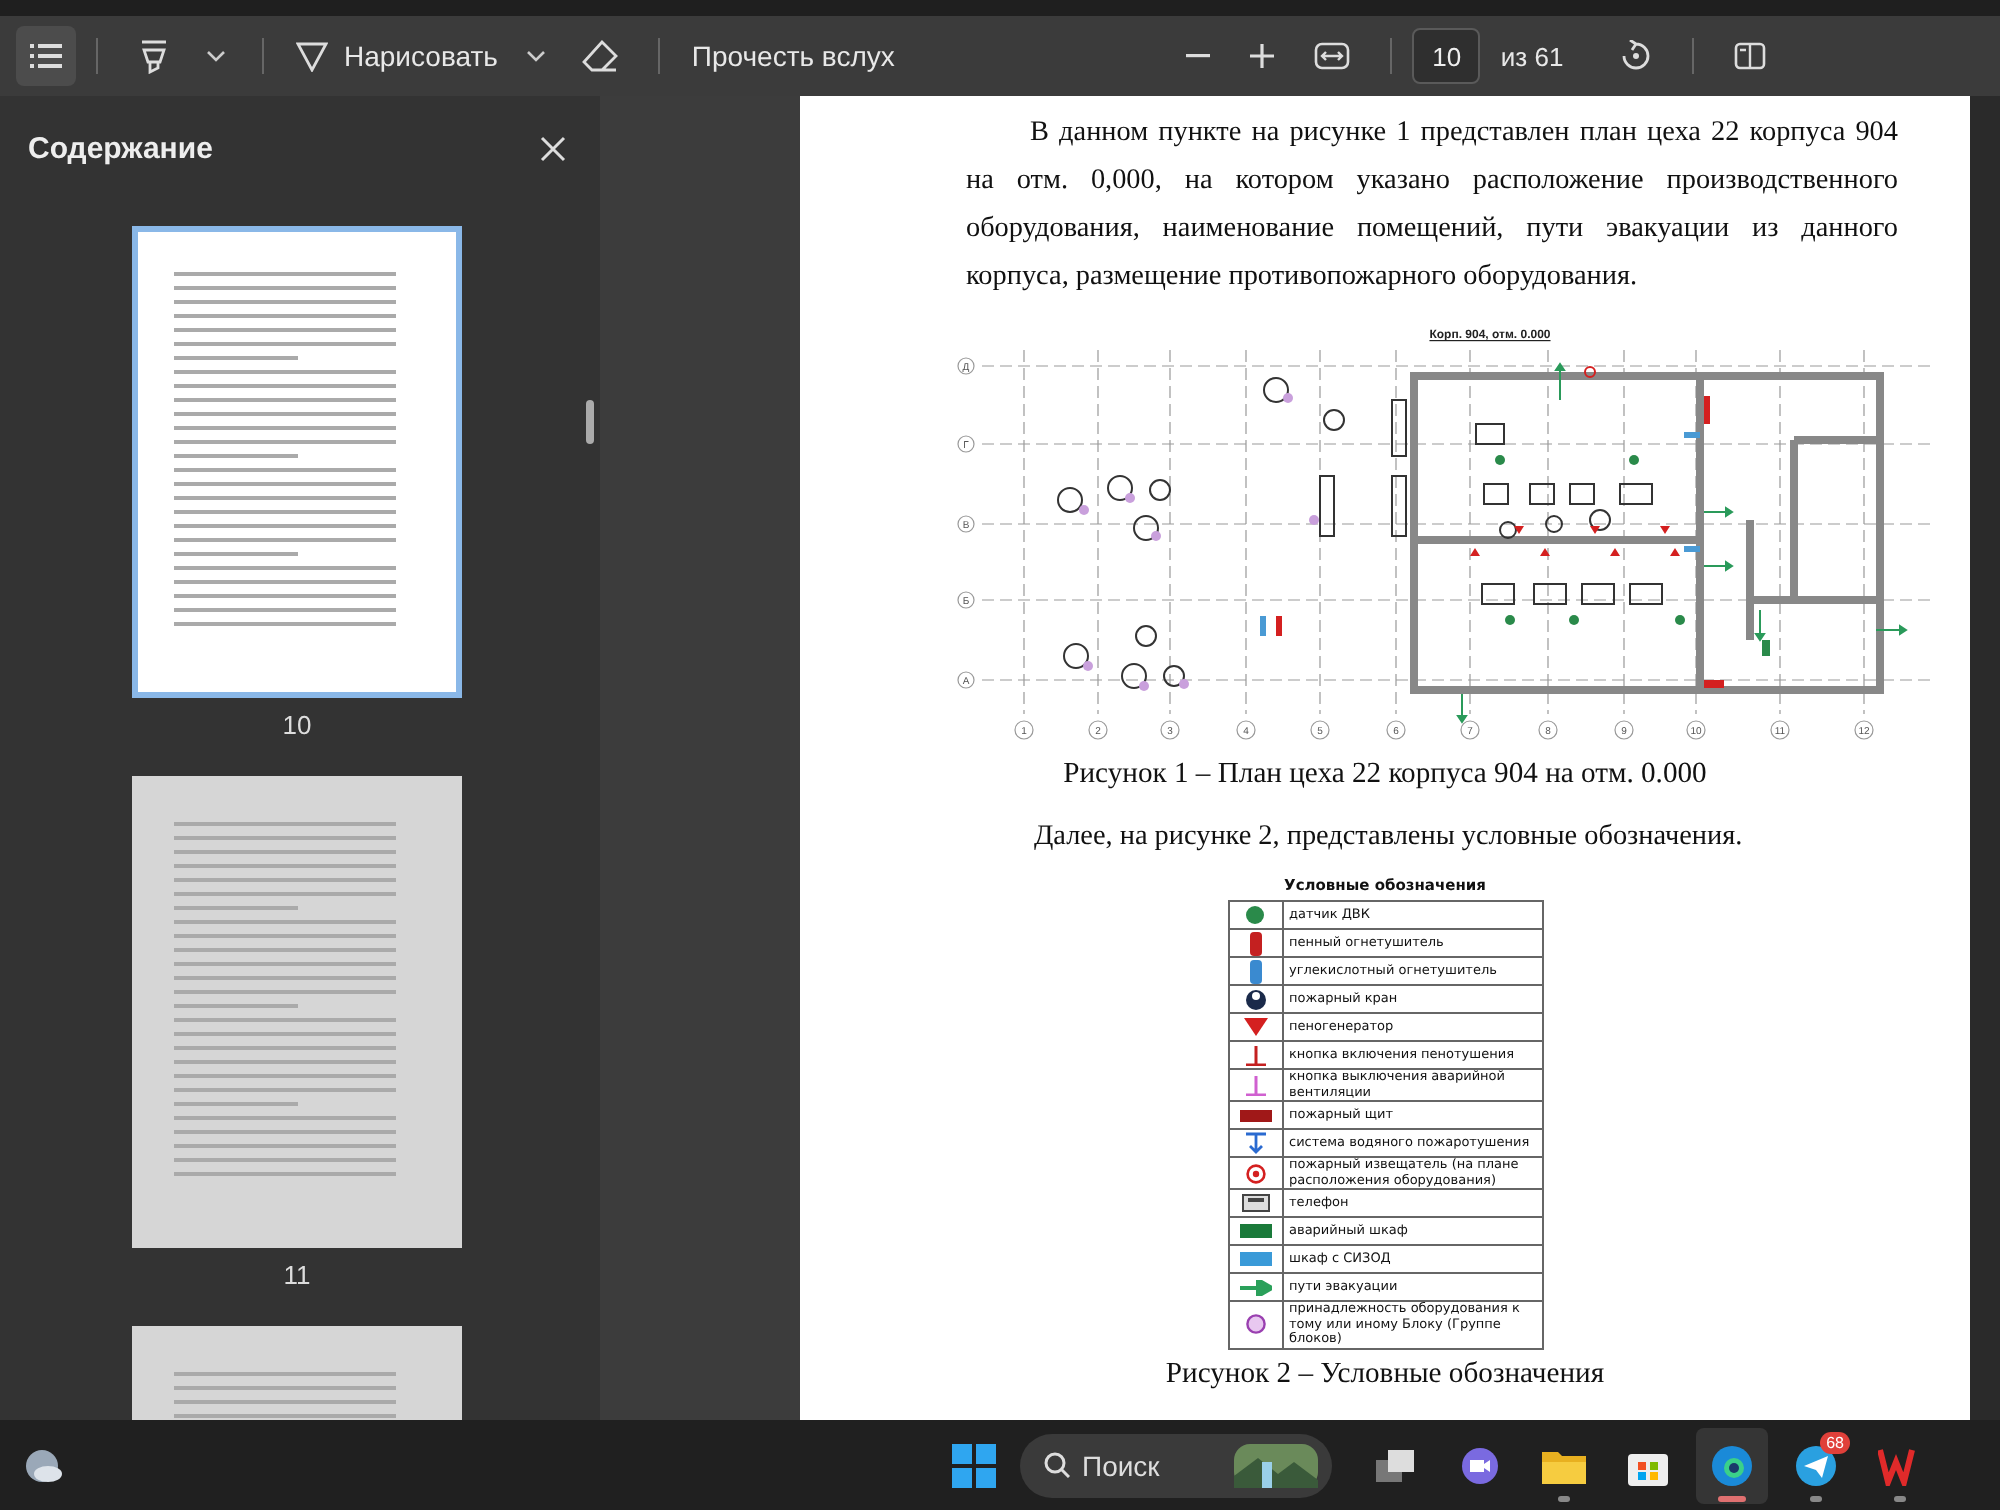 This screenshot has height=1510, width=2000. I want to click on taskbar-button: 68, so click(1816, 1465).